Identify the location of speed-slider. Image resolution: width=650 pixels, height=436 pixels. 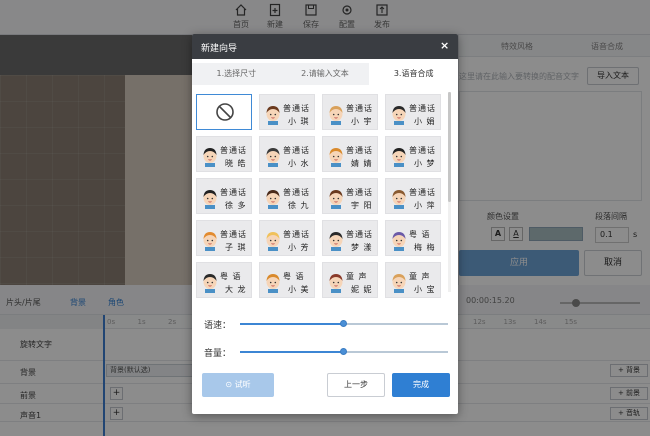
(344, 323).